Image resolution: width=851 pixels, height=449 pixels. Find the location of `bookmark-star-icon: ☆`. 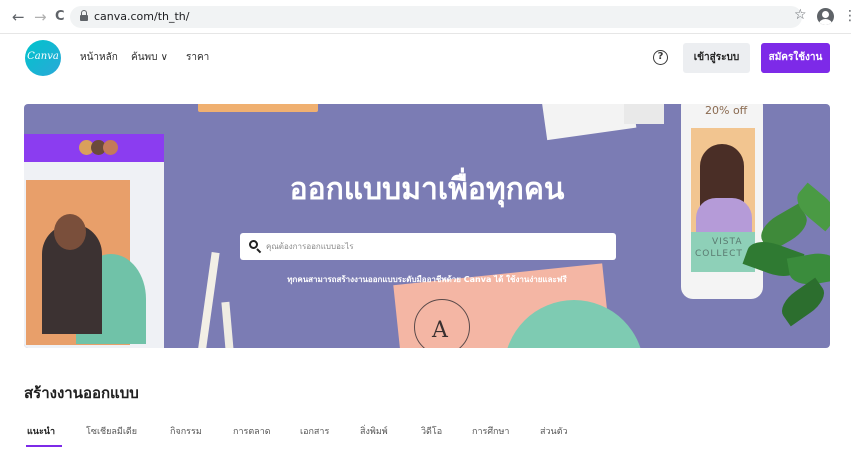

bookmark-star-icon: ☆ is located at coordinates (800, 15).